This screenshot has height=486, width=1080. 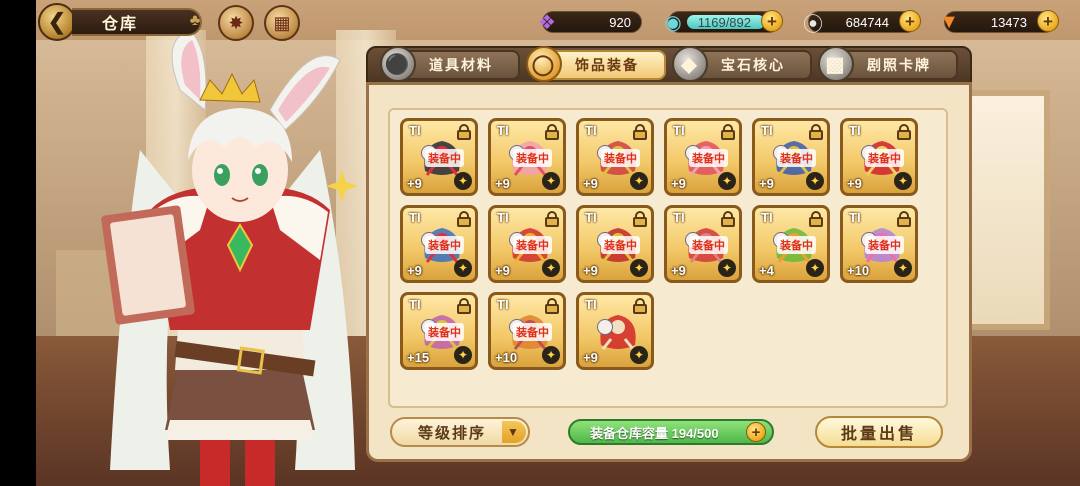 I want to click on coin-counter: ⦿ 684744 +, so click(x=862, y=23).